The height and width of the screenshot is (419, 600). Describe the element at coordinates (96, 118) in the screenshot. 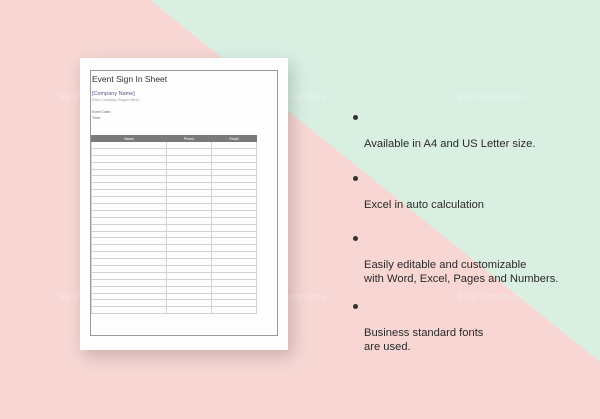

I see `time-label: Time:` at that location.